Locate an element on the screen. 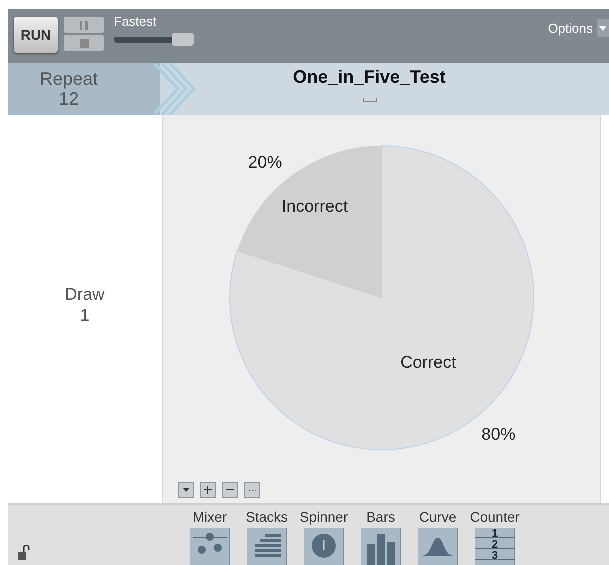 The height and width of the screenshot is (565, 609). model-title: One_in_Five_Test is located at coordinates (369, 77).